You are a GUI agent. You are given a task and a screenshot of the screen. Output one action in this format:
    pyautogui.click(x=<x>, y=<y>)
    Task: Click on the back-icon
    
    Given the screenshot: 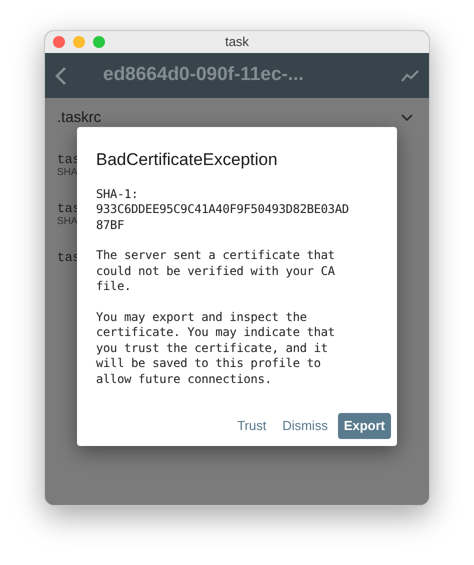 What is the action you would take?
    pyautogui.click(x=61, y=75)
    